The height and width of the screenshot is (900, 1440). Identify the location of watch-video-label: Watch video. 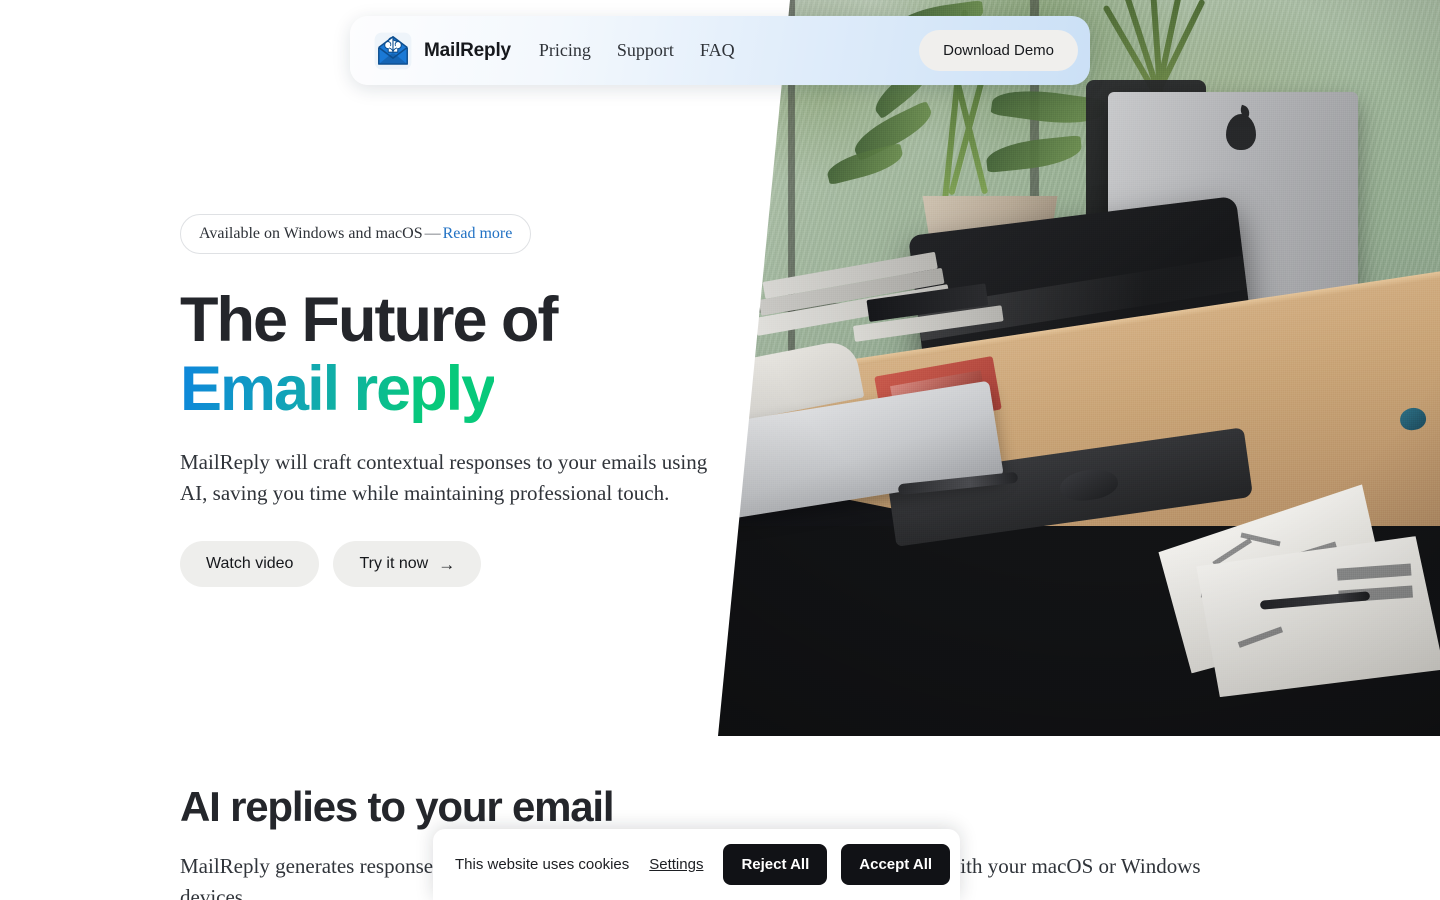
(250, 564).